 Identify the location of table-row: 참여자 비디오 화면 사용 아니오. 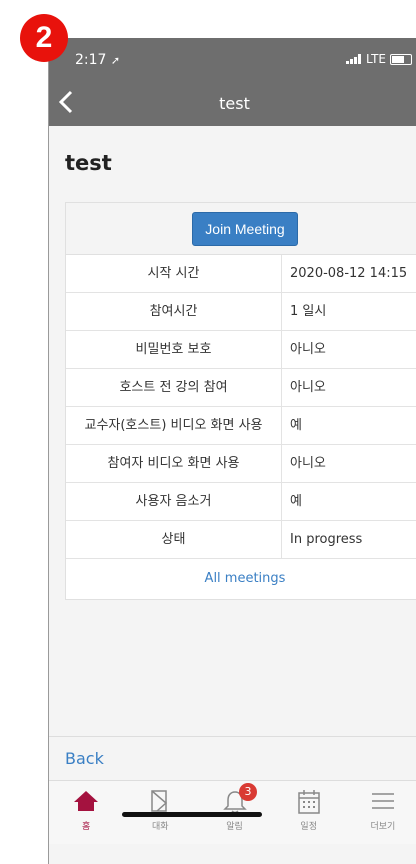
(241, 464).